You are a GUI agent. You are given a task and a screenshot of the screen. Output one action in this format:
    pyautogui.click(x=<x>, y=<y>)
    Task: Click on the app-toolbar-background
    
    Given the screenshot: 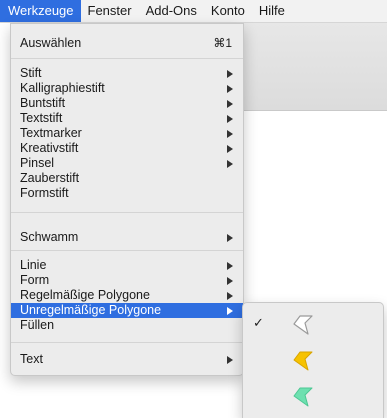 What is the action you would take?
    pyautogui.click(x=311, y=67)
    